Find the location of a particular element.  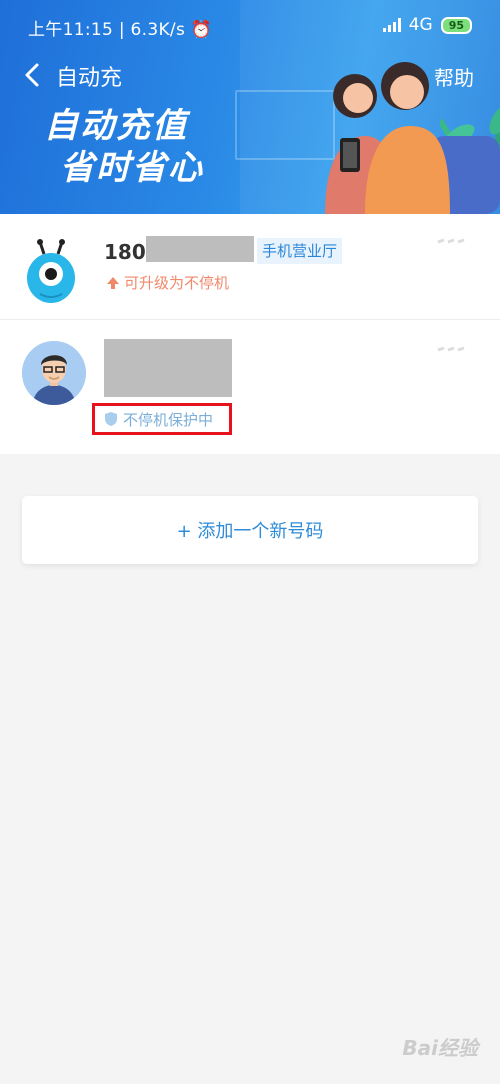

status-speed: 6.3K/s is located at coordinates (158, 30).